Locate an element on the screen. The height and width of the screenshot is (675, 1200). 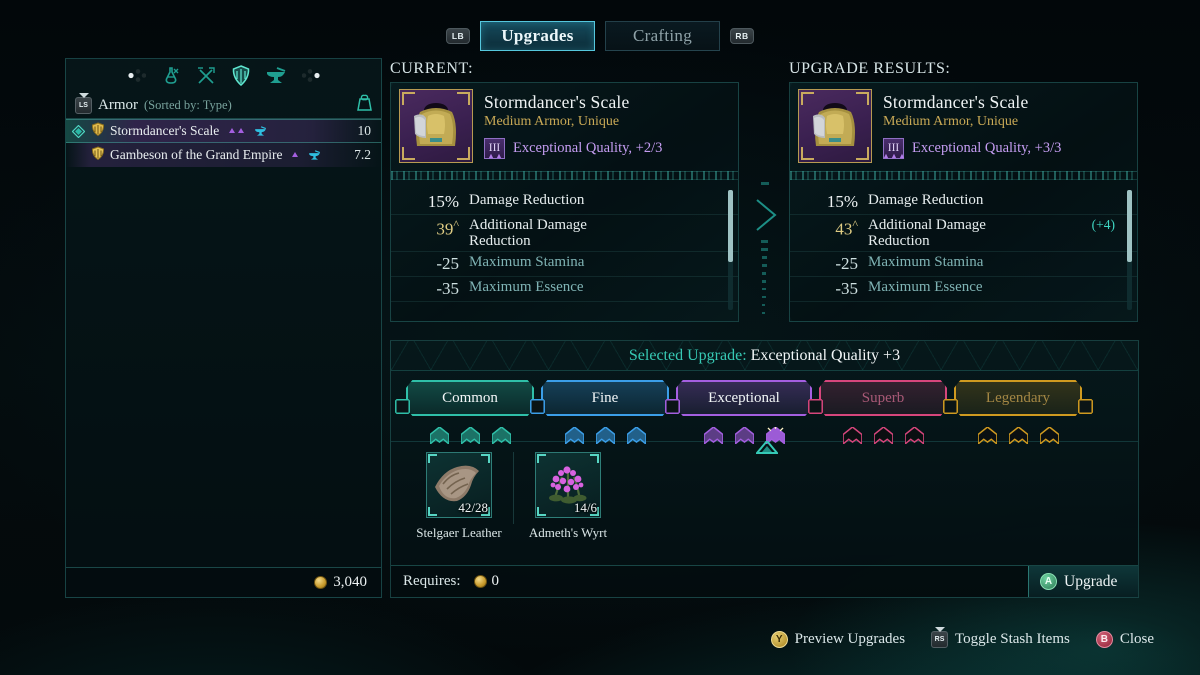
gold-amount: 3,040 is located at coordinates (350, 582).